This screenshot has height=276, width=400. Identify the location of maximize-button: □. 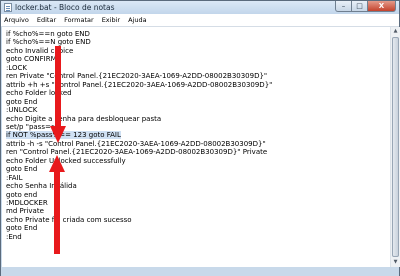
(360, 6).